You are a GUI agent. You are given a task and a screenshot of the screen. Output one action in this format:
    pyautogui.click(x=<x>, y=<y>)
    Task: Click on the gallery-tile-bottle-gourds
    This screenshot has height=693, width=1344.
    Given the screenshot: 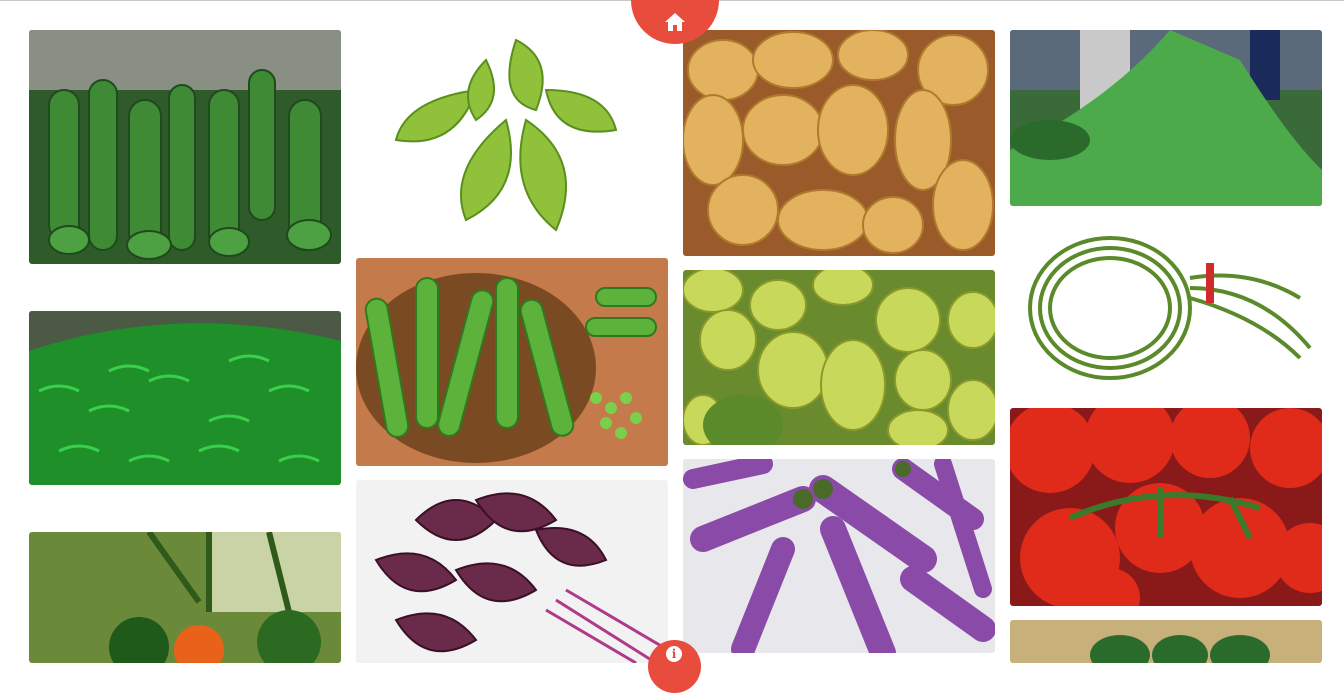 What is the action you would take?
    pyautogui.click(x=185, y=147)
    